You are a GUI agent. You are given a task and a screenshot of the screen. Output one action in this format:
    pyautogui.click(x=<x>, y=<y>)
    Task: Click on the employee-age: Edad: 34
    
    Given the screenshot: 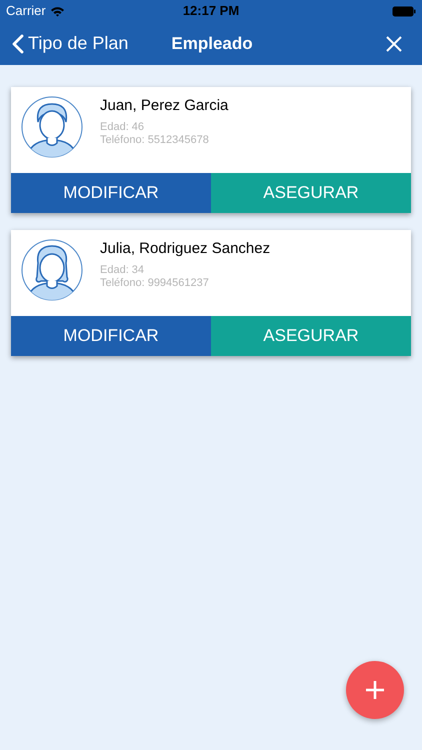 What is the action you would take?
    pyautogui.click(x=123, y=270)
    